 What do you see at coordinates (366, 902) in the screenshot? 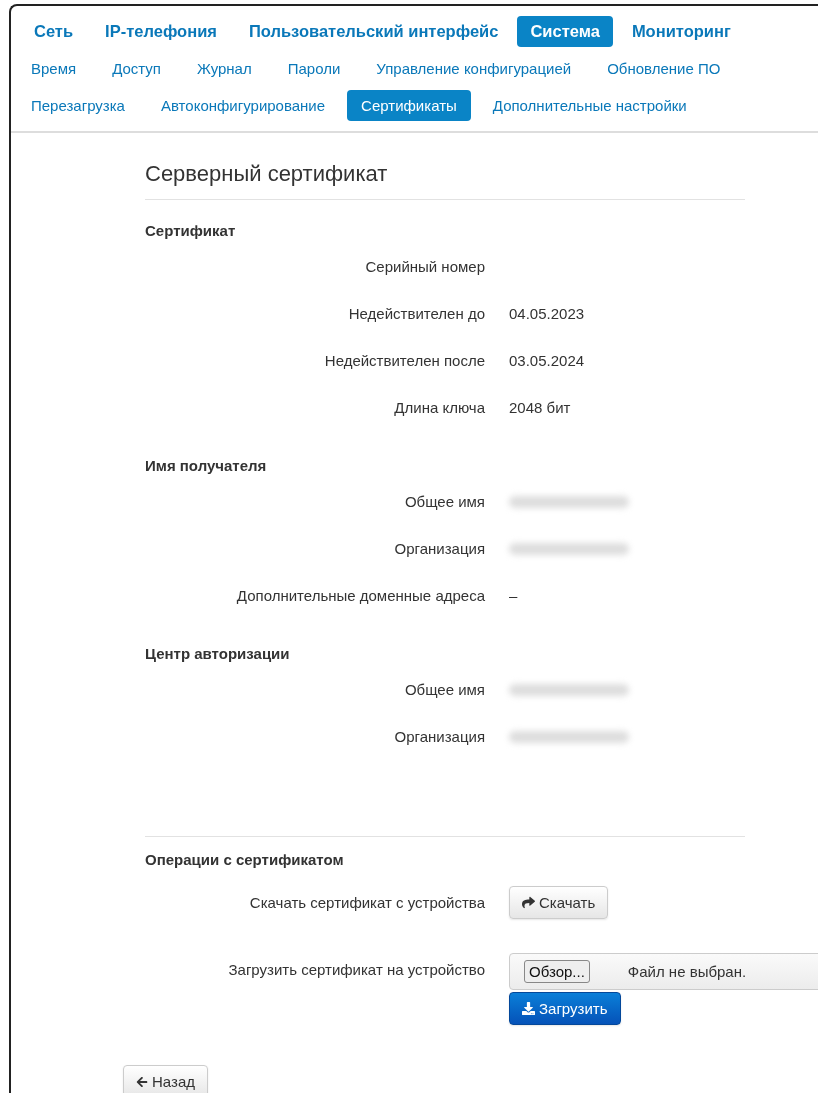
I see `field-label: Скачать сертификат с устройства` at bounding box center [366, 902].